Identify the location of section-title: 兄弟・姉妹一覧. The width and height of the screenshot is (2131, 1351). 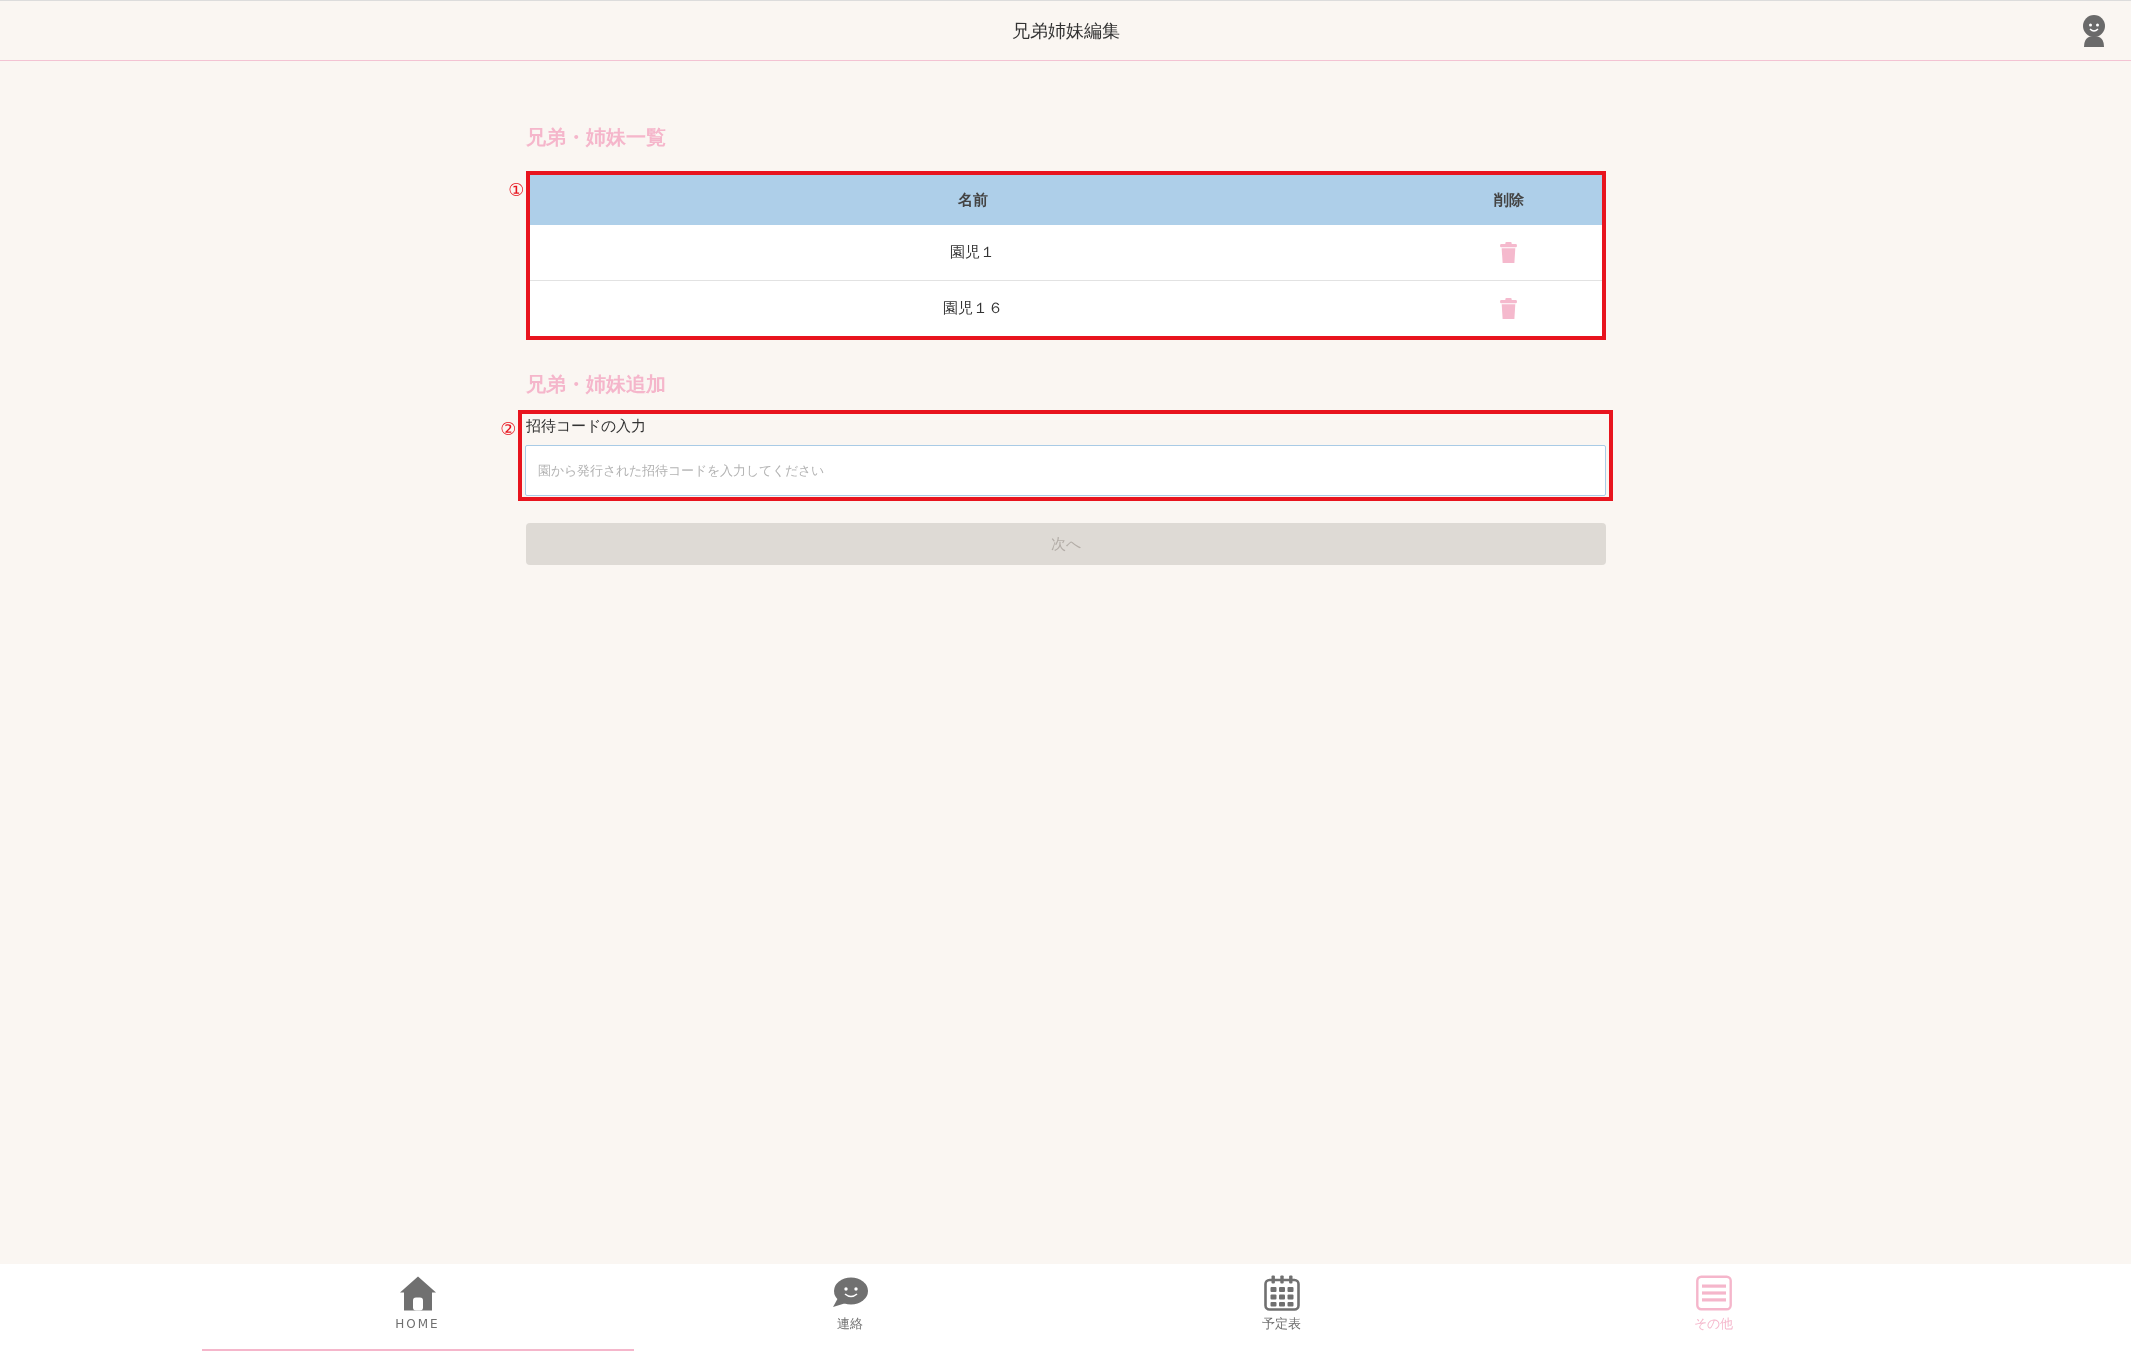
(596, 137).